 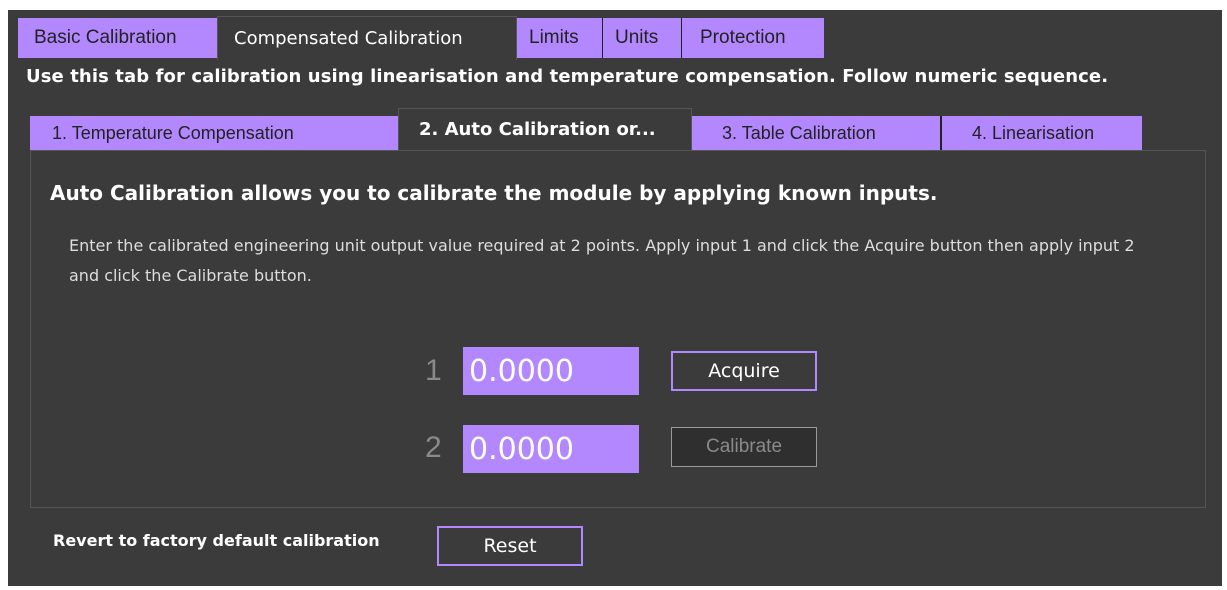 What do you see at coordinates (433, 447) in the screenshot?
I see `point-2-number: 2` at bounding box center [433, 447].